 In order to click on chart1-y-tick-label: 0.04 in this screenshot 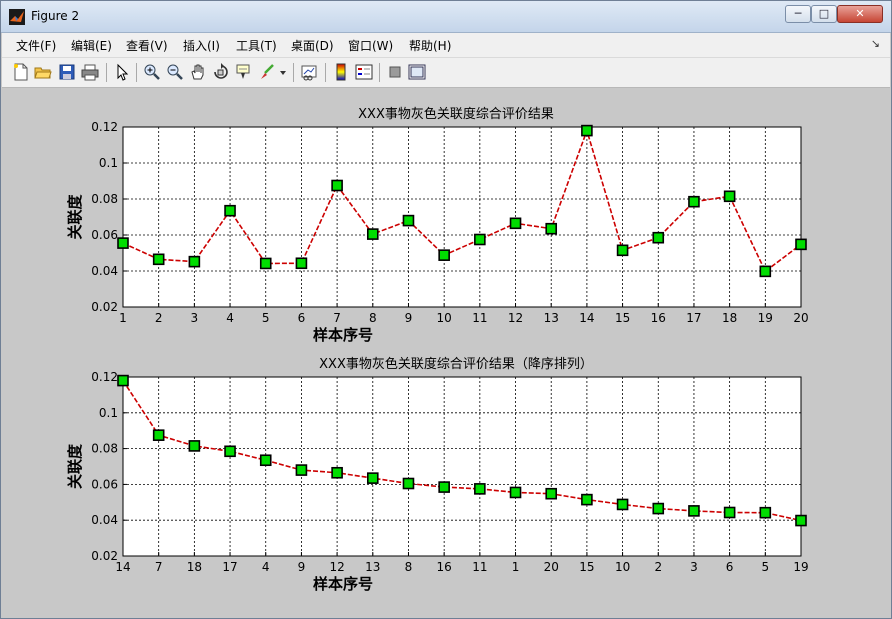, I will do `click(104, 271)`.